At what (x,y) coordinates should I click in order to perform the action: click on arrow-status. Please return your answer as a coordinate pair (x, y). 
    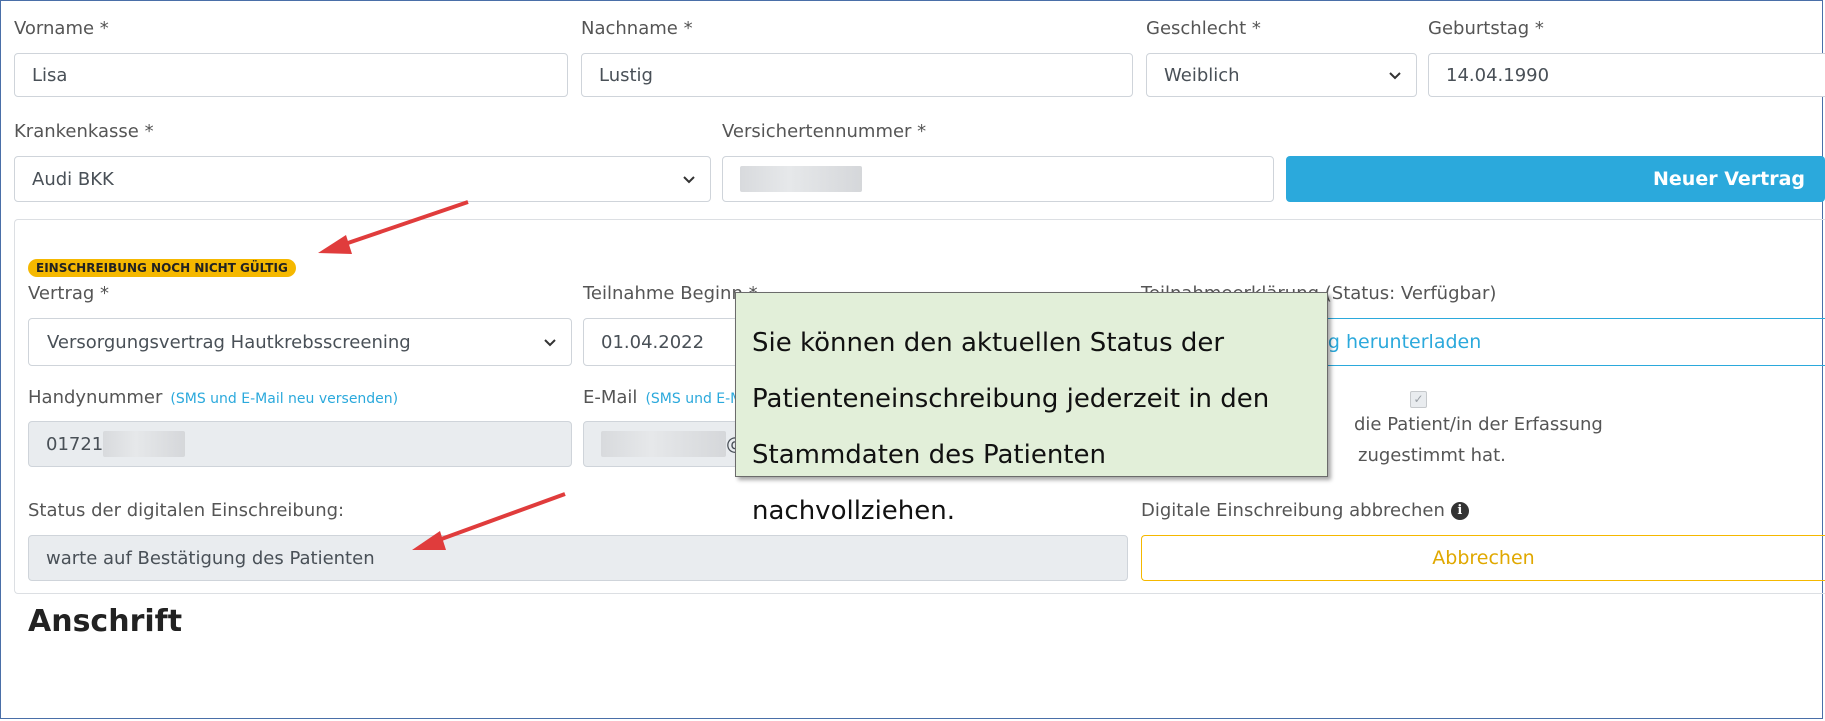
    Looking at the image, I should click on (489, 521).